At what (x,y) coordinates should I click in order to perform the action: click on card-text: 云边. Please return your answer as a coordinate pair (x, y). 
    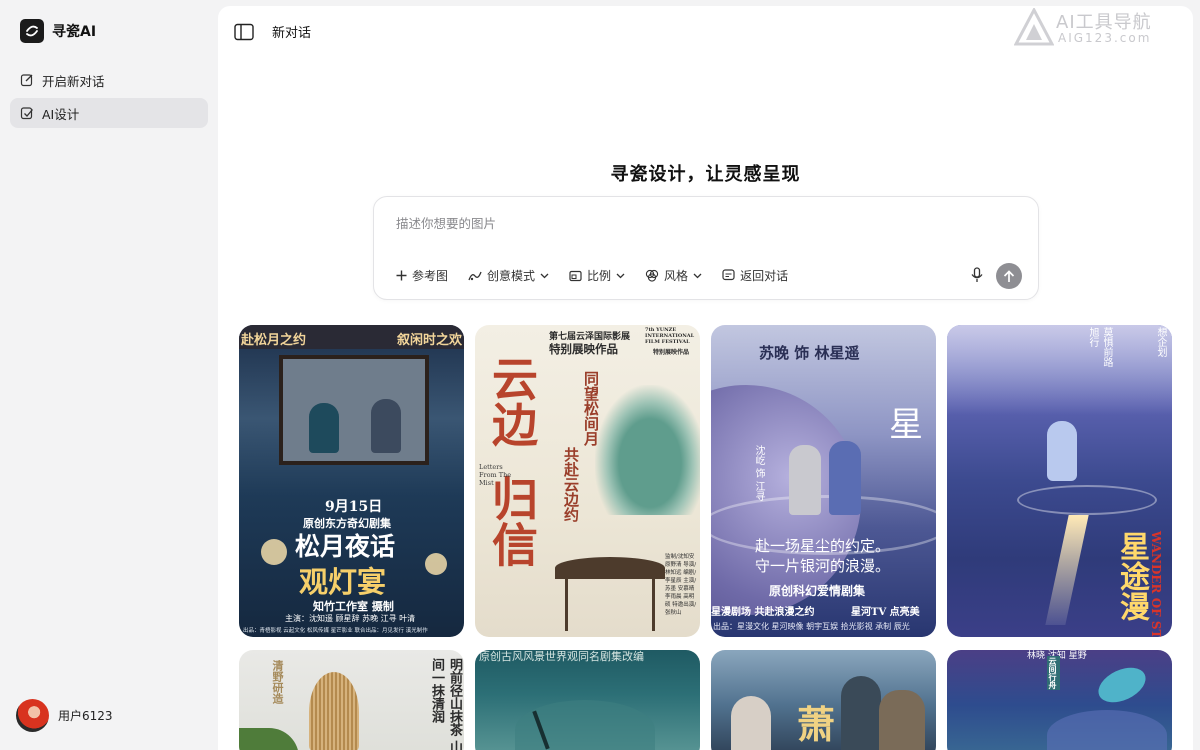
    Looking at the image, I should click on (512, 401).